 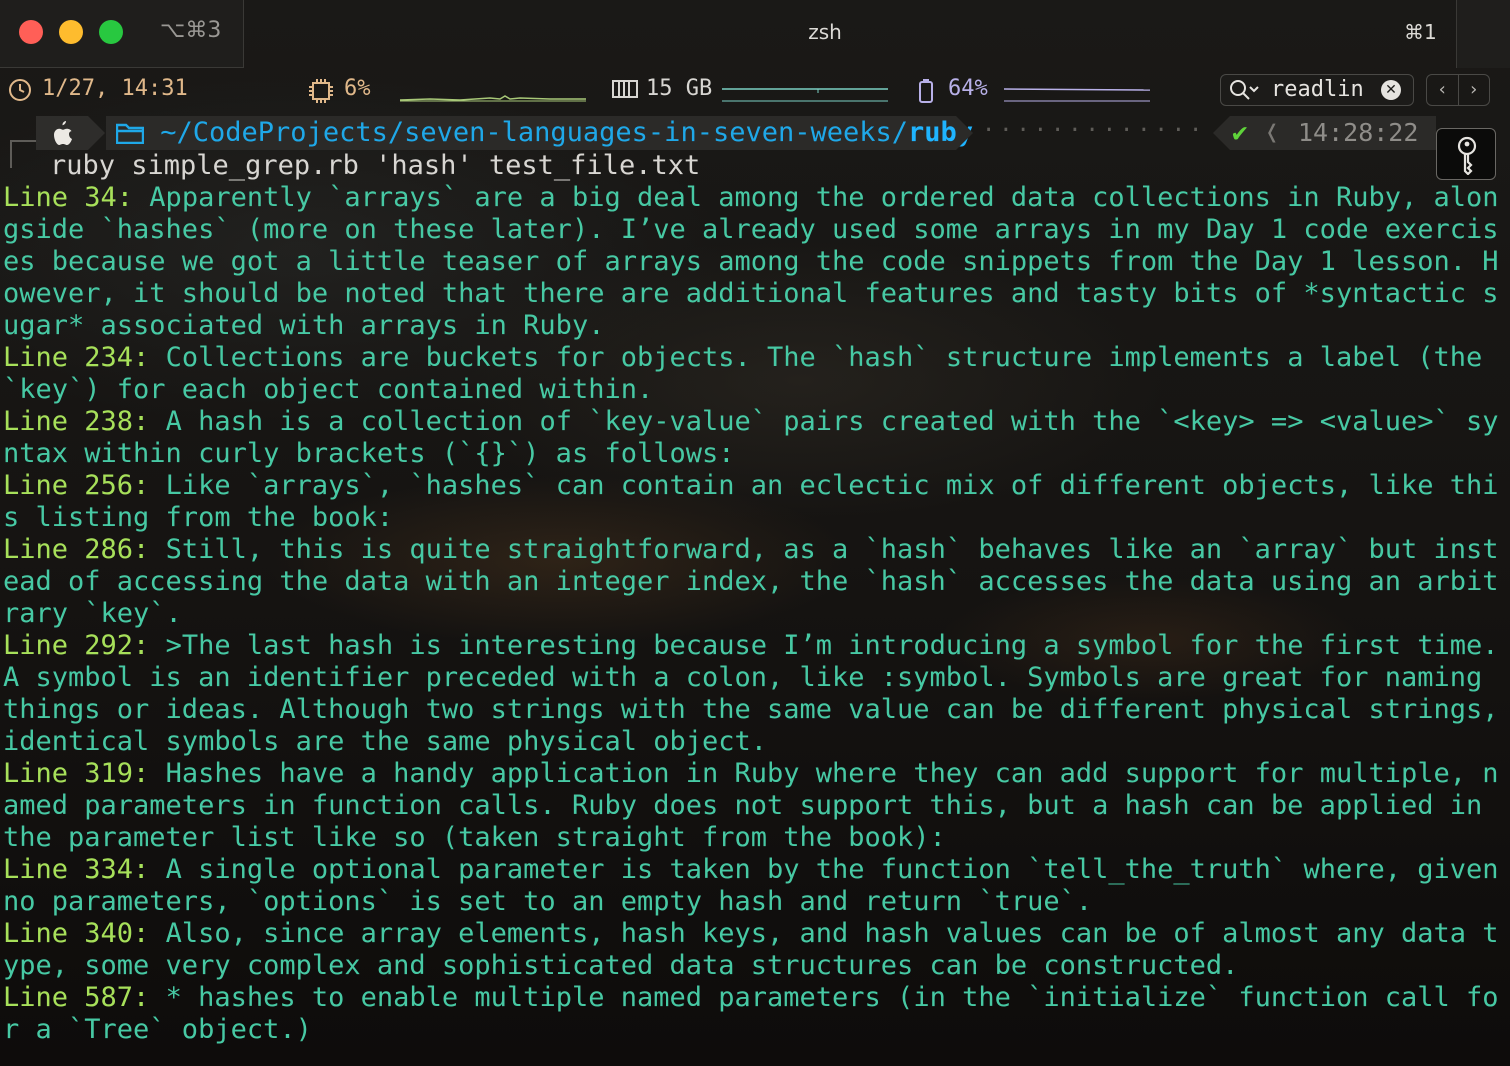 What do you see at coordinates (679, 88) in the screenshot?
I see `memory-usage-text: 15 GB` at bounding box center [679, 88].